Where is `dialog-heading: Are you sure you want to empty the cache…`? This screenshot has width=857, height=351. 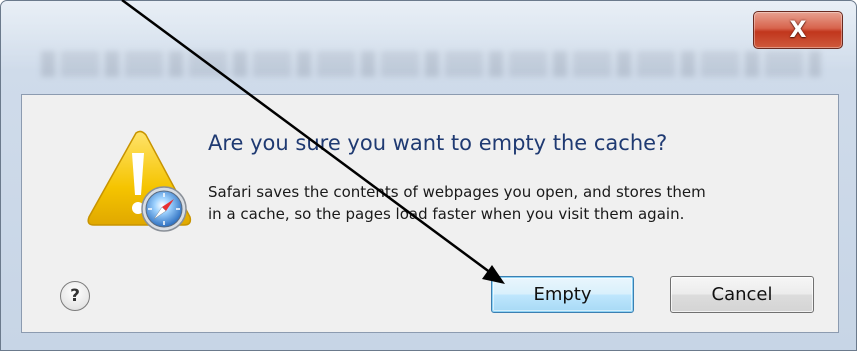
dialog-heading: Are you sure you want to empty the cache… is located at coordinates (438, 143).